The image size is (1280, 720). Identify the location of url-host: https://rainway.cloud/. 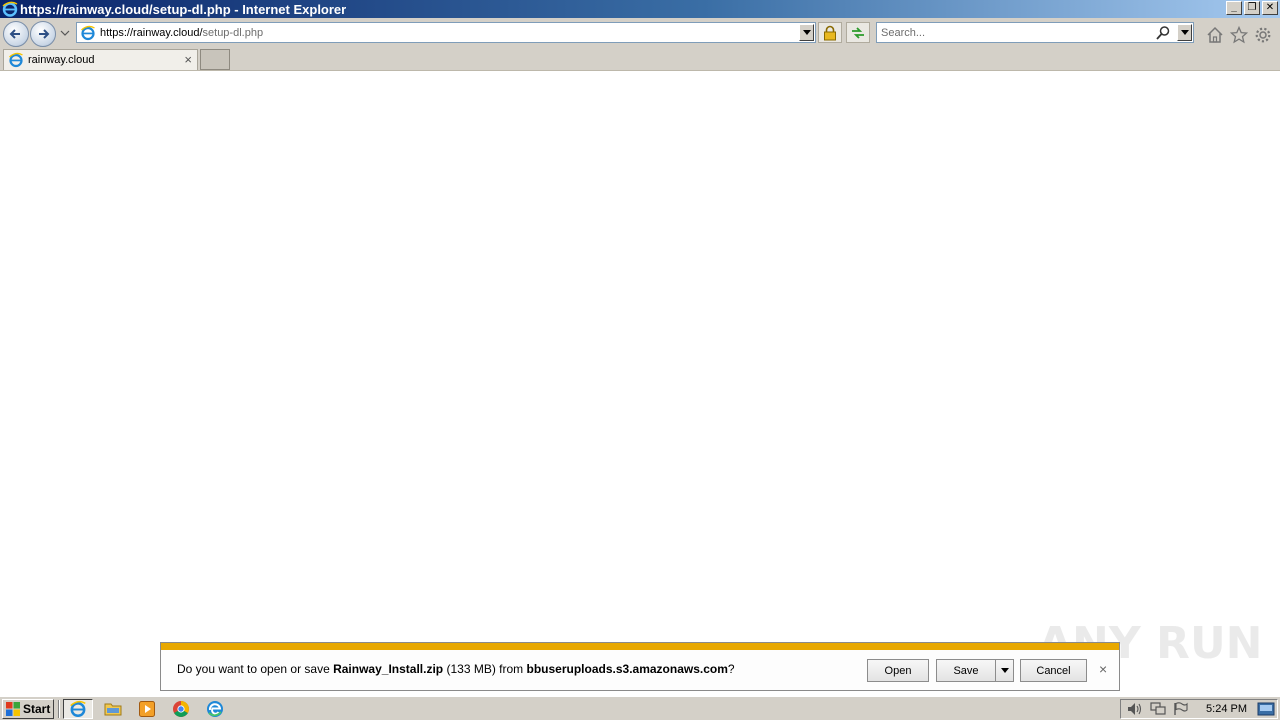
(151, 32).